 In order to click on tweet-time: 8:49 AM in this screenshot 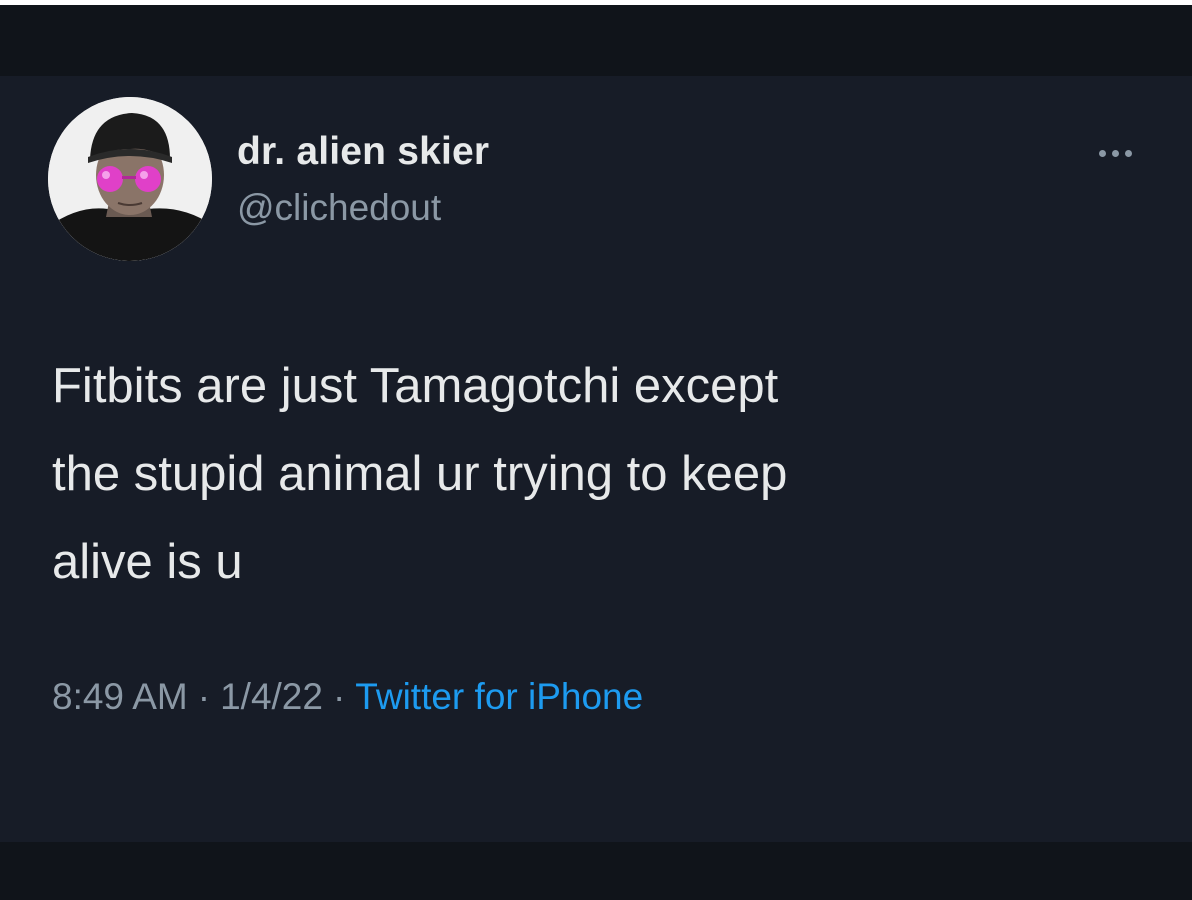, I will do `click(120, 696)`.